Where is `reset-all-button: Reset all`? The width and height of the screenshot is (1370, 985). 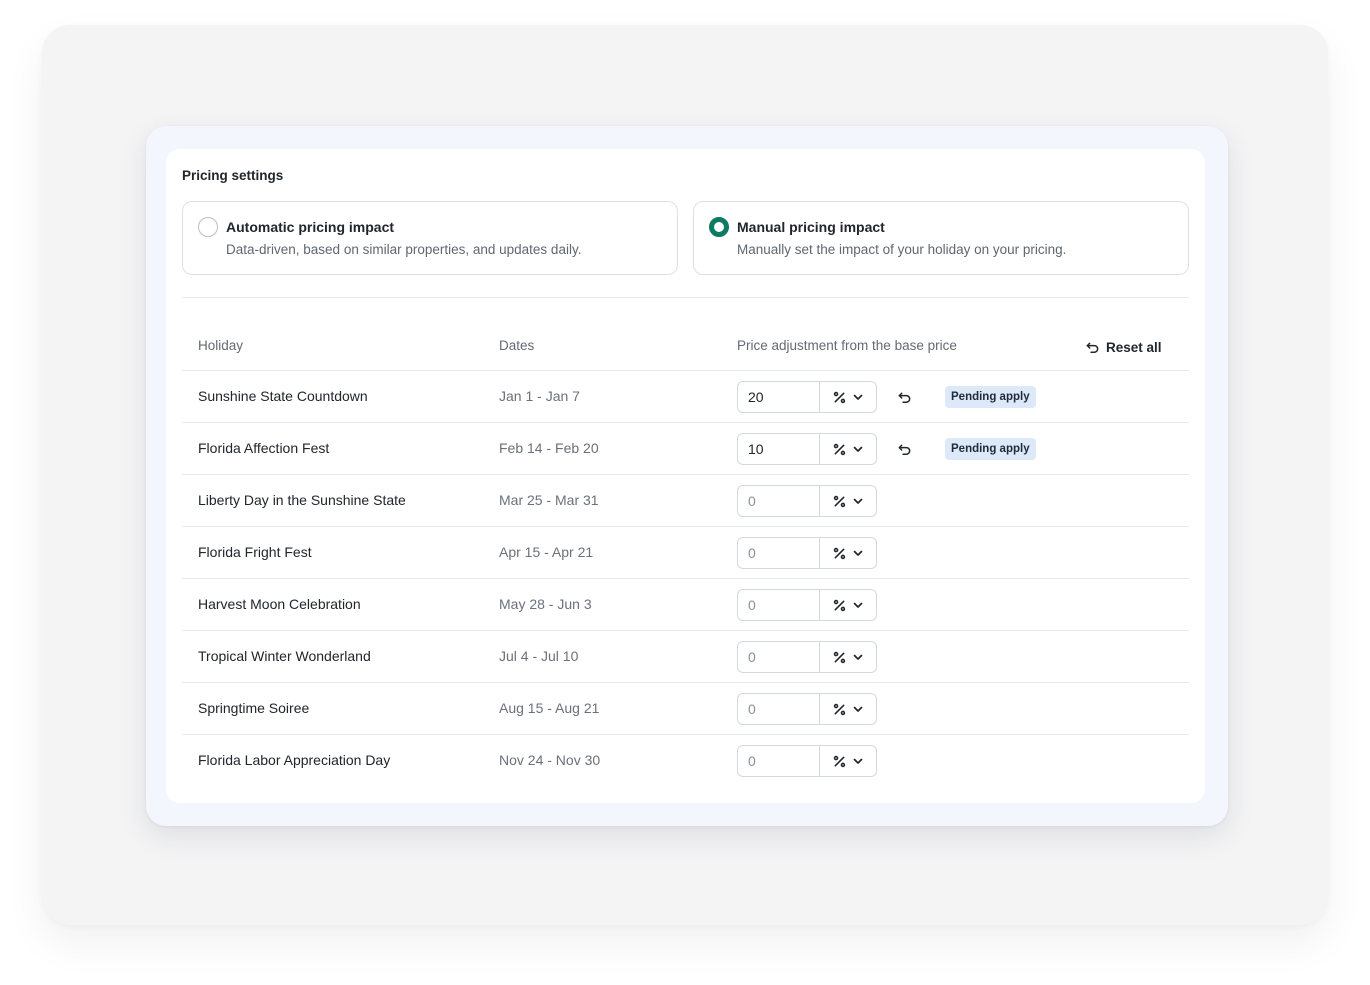
reset-all-button: Reset all is located at coordinates (1123, 347).